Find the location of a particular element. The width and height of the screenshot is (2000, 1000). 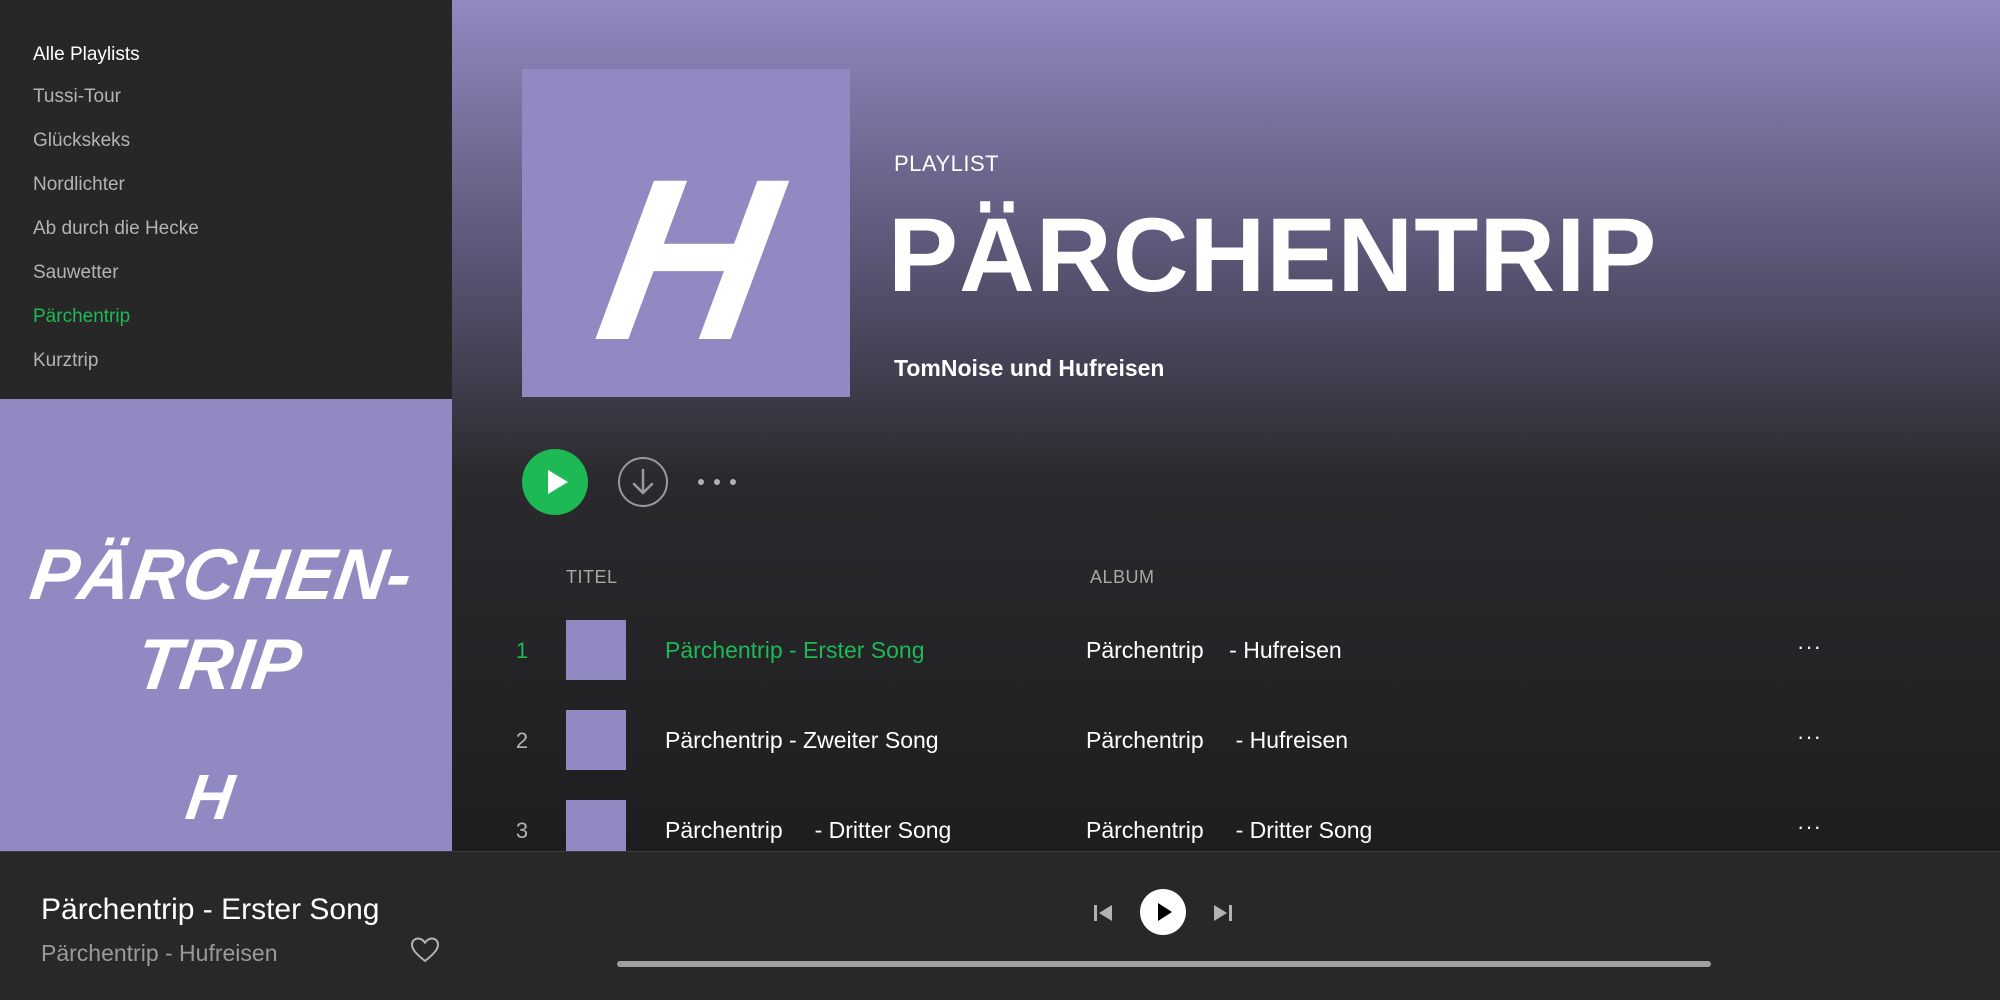

now-playing-title: Pärchentrip - Erster Song is located at coordinates (210, 910).